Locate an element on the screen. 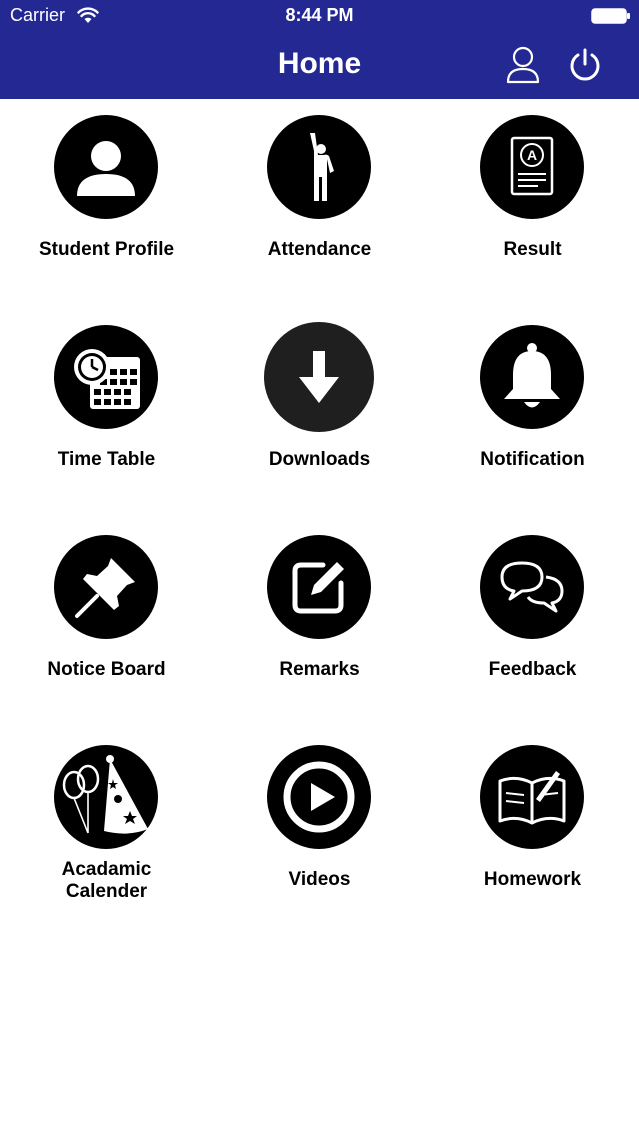  tile-label: Homework is located at coordinates (532, 879).